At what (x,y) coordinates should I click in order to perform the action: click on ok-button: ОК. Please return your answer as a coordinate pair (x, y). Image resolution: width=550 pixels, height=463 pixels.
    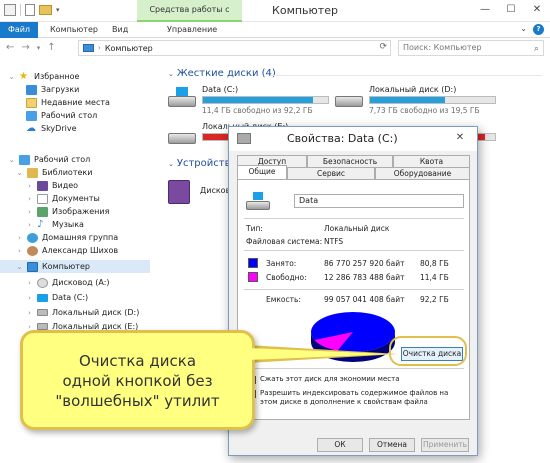
    Looking at the image, I should click on (340, 445).